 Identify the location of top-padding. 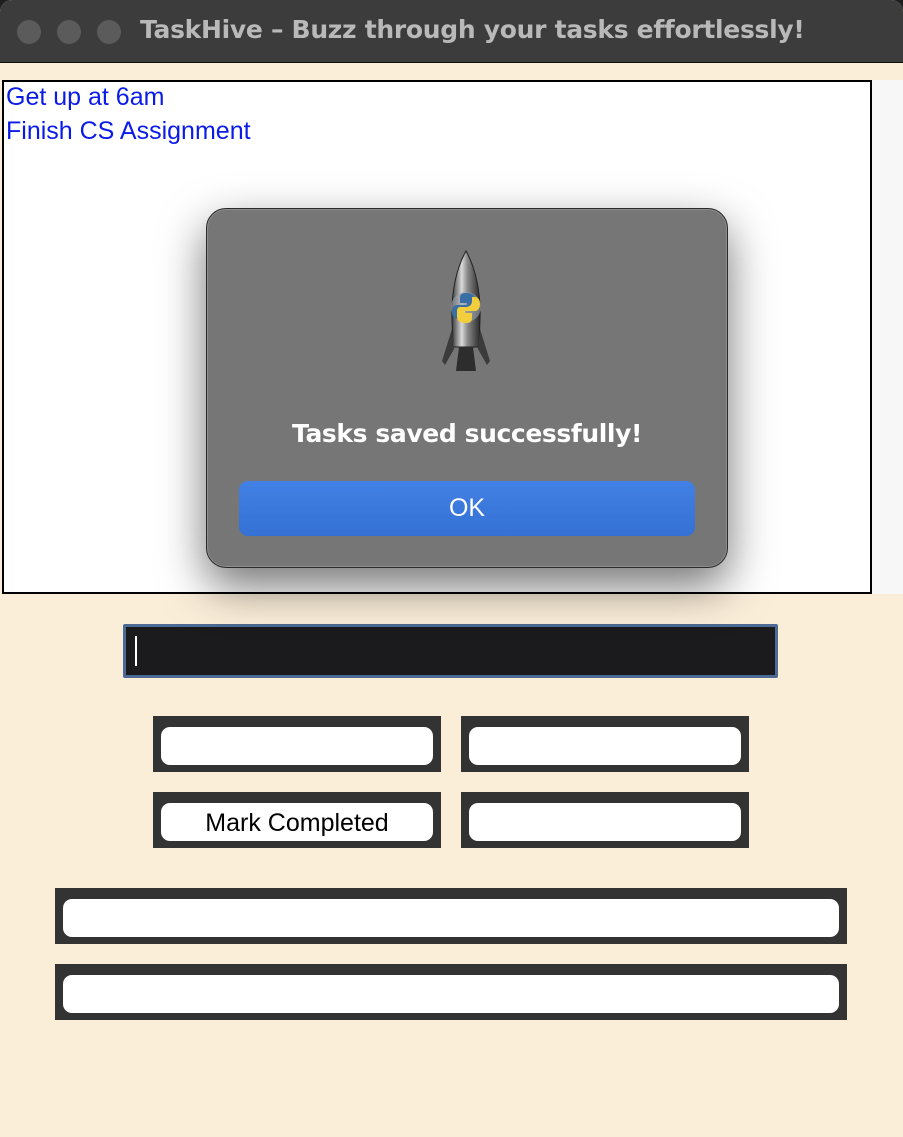
(451, 72).